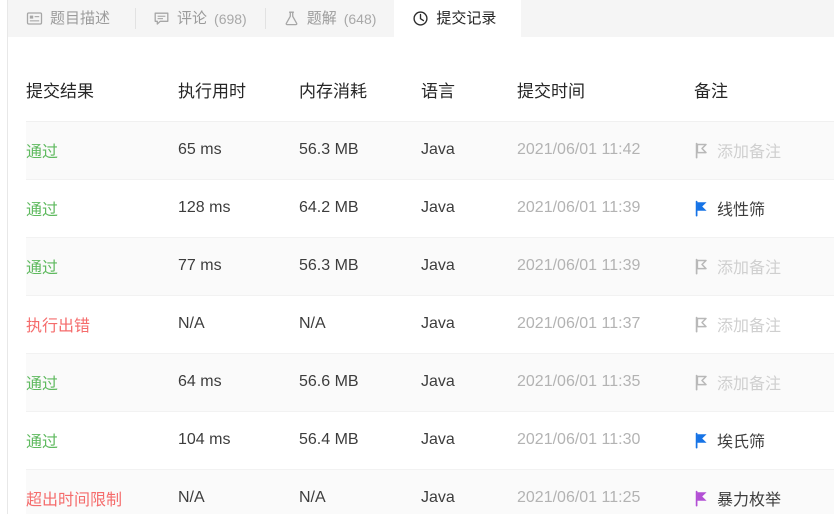  I want to click on table-row: 通过 104 ms 56.4 MB Java 2021/06/01 11:30 埃氏筛, so click(430, 440).